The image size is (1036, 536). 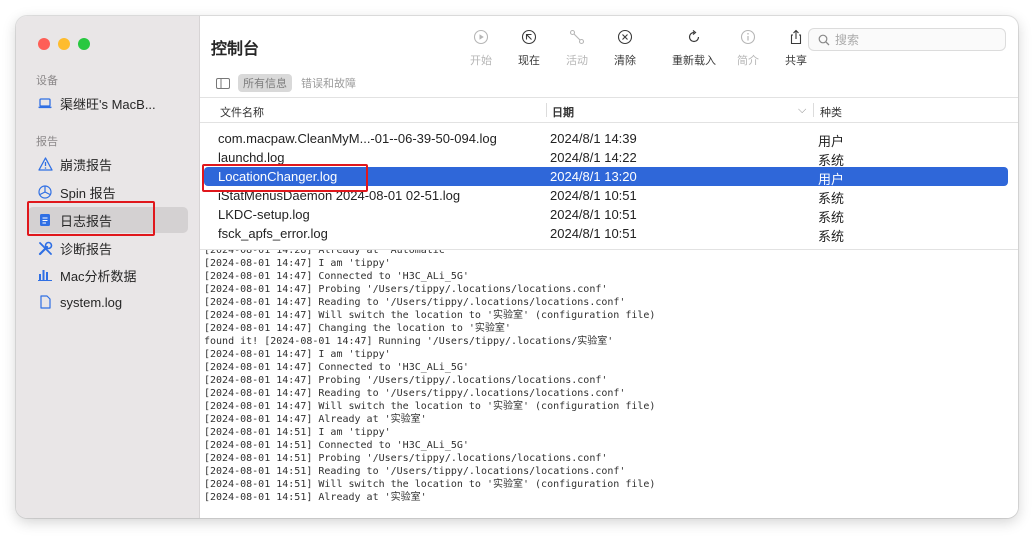 I want to click on reload-icon, so click(x=694, y=36).